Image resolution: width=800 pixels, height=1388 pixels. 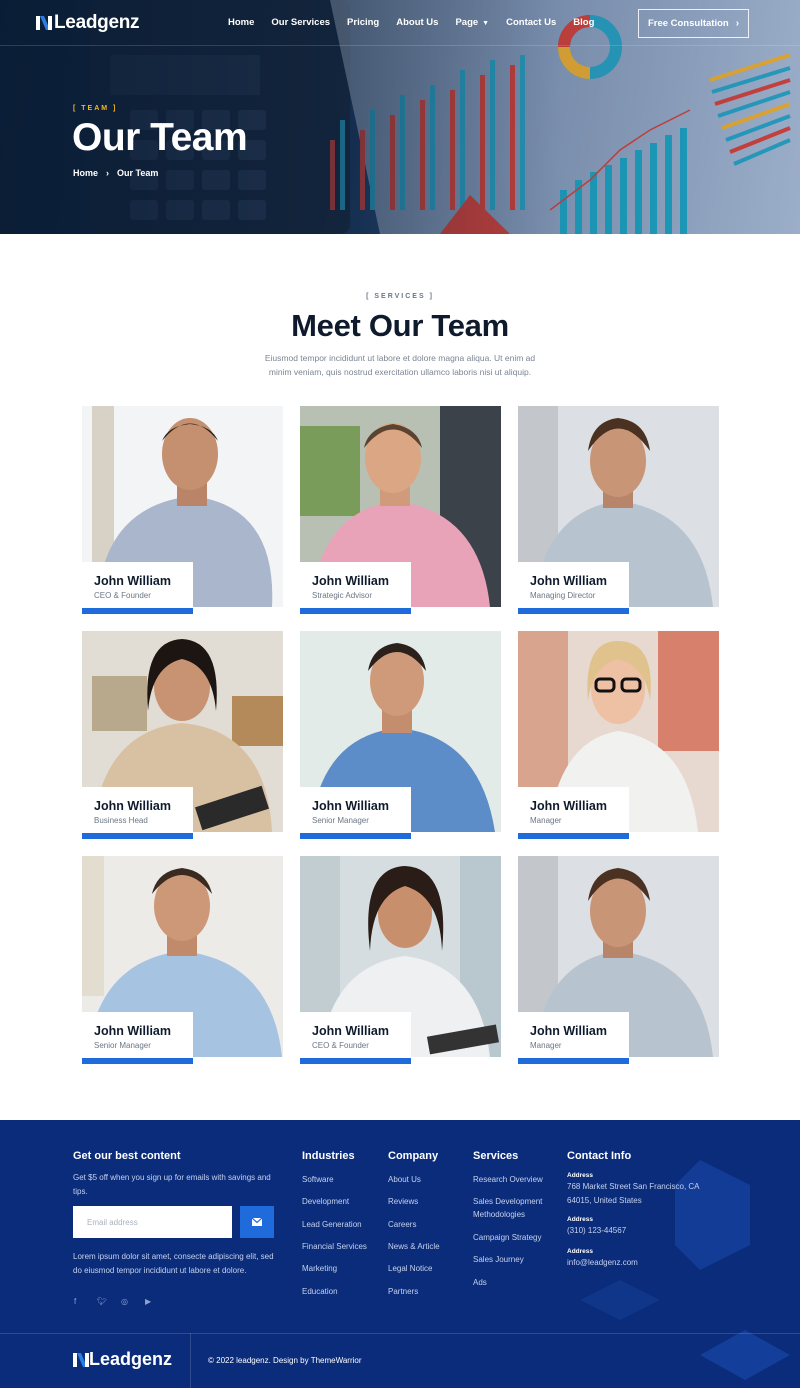 I want to click on industries-link: Development, so click(x=325, y=1201).